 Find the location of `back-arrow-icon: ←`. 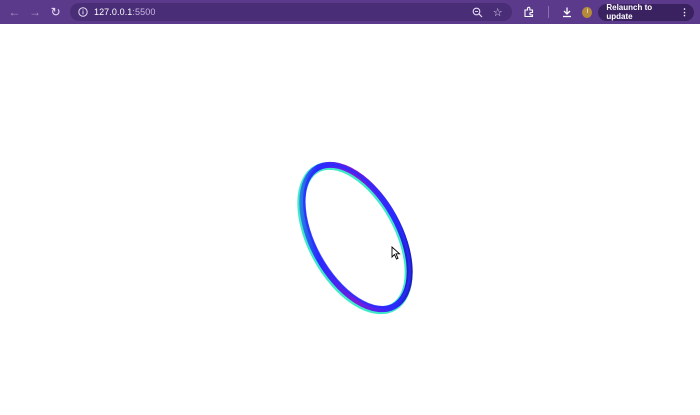

back-arrow-icon: ← is located at coordinates (14, 12).